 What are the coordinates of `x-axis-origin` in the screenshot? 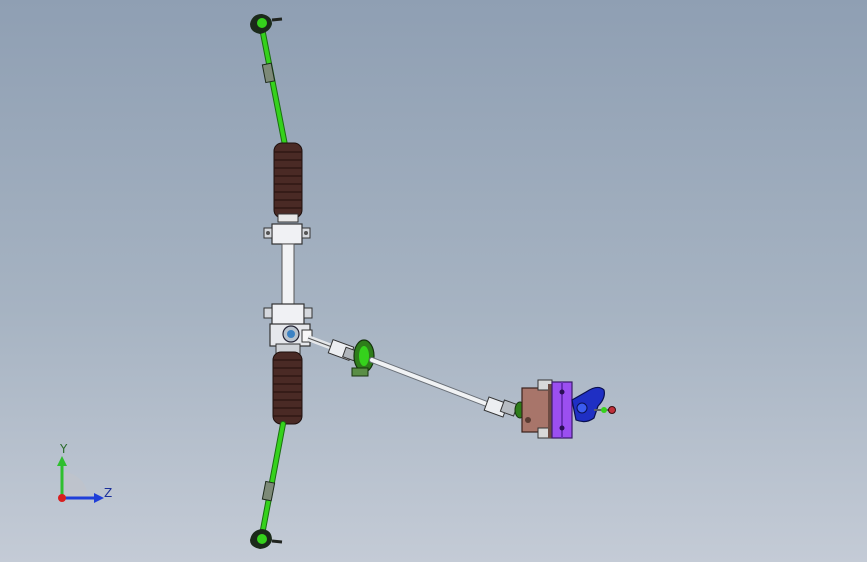 It's located at (62, 498).